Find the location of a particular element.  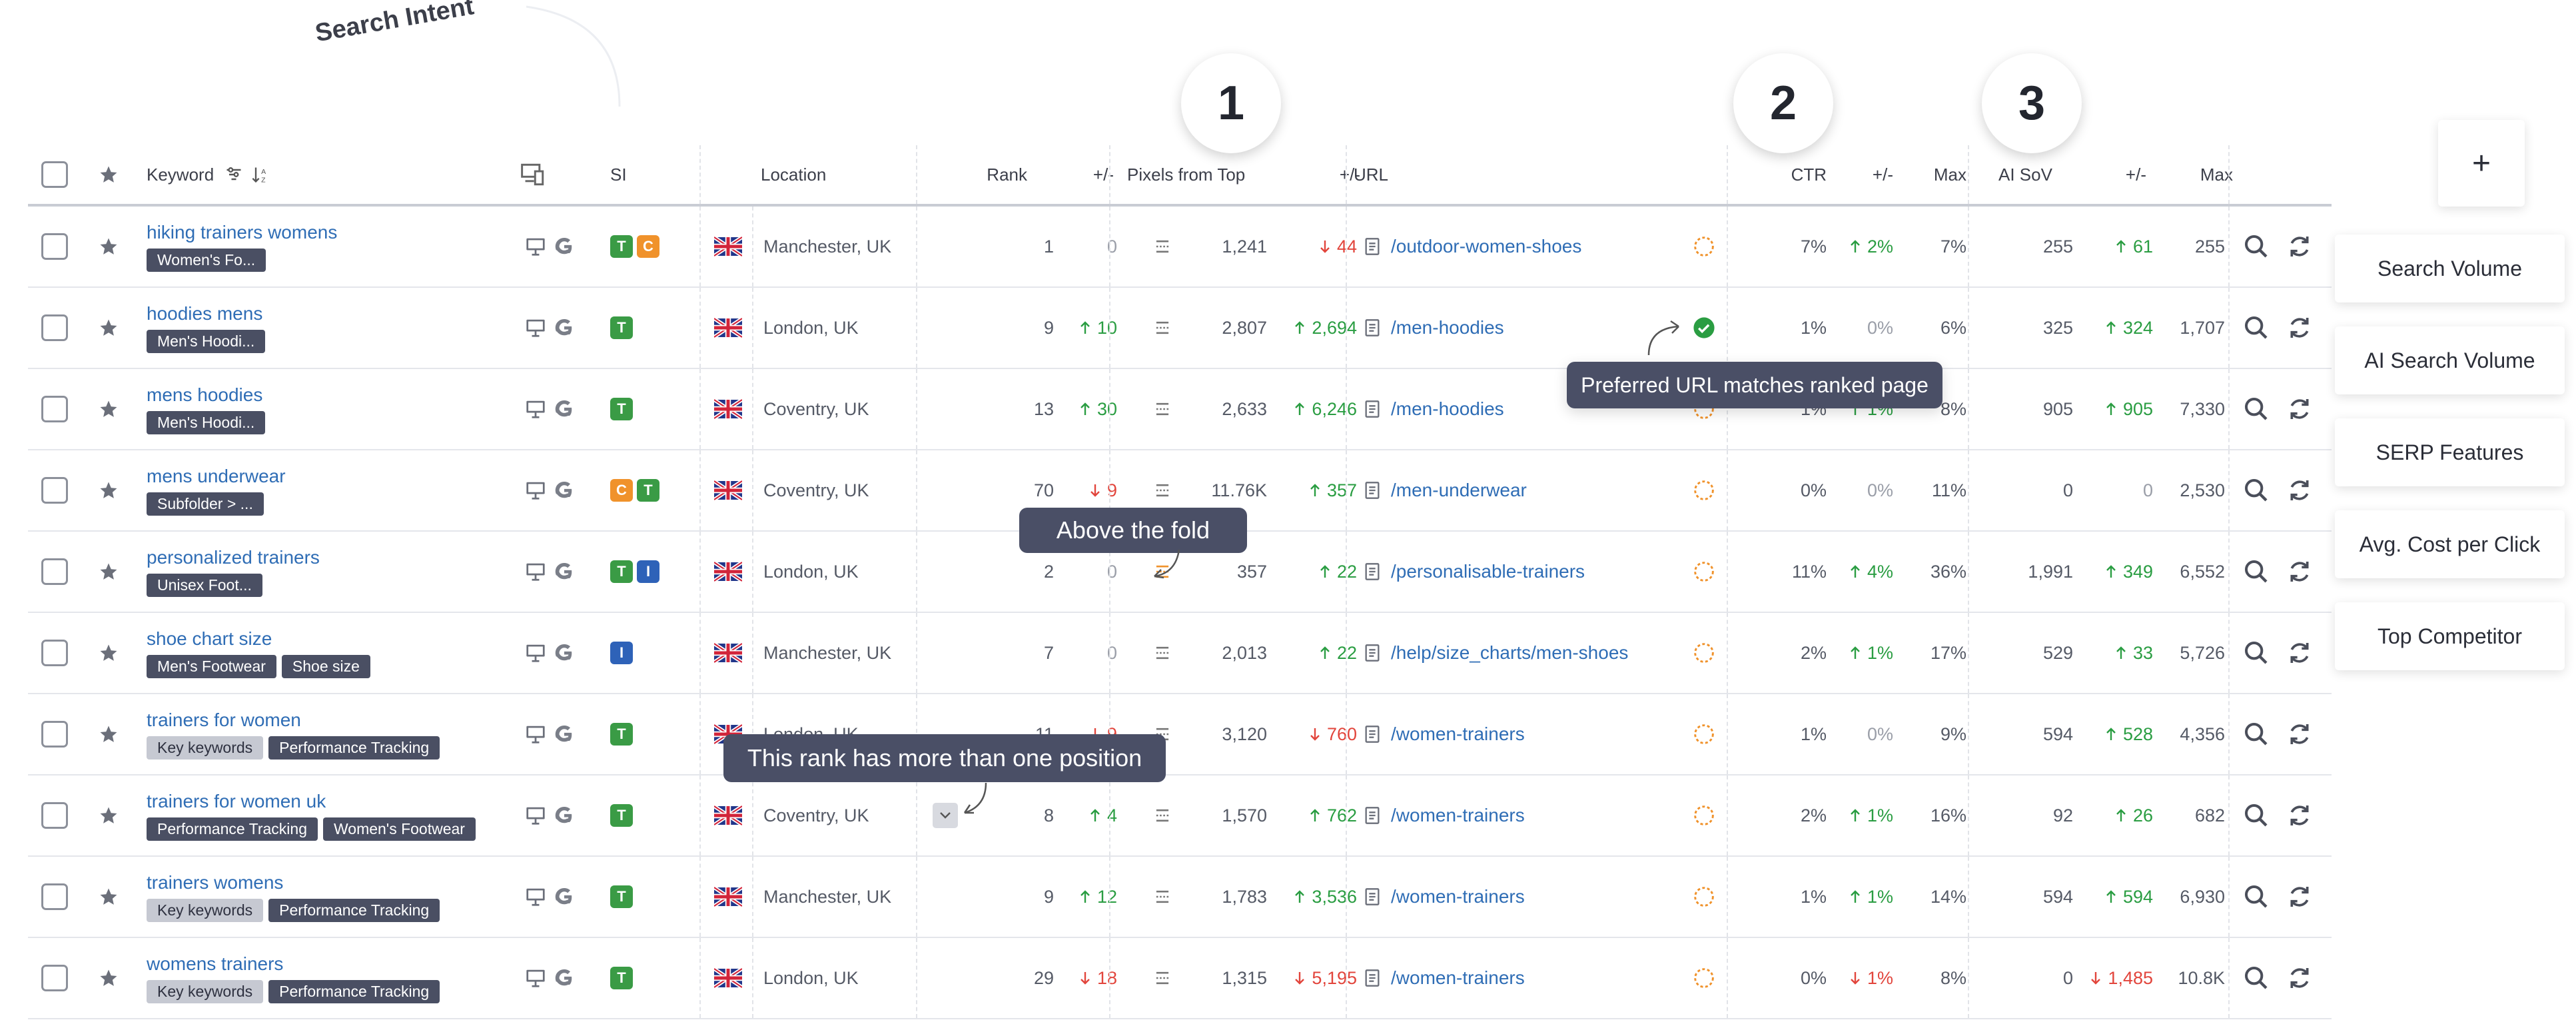

side-panel-item: Top Competitor is located at coordinates (2450, 636).